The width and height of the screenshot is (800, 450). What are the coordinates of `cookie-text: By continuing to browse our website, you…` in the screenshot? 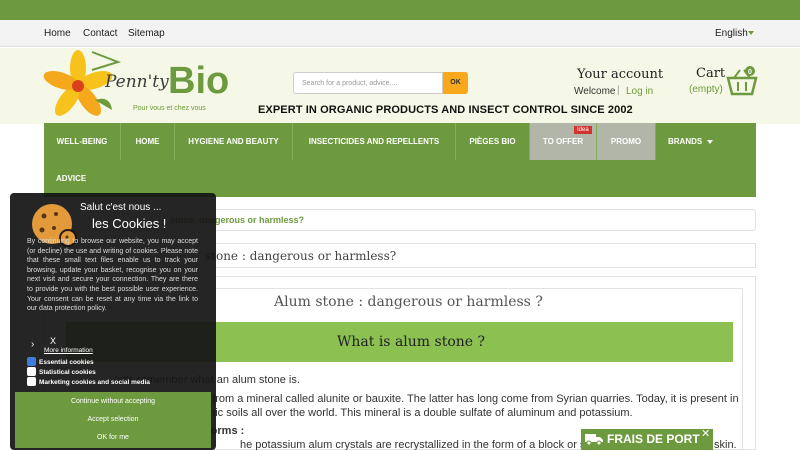 It's located at (112, 275).